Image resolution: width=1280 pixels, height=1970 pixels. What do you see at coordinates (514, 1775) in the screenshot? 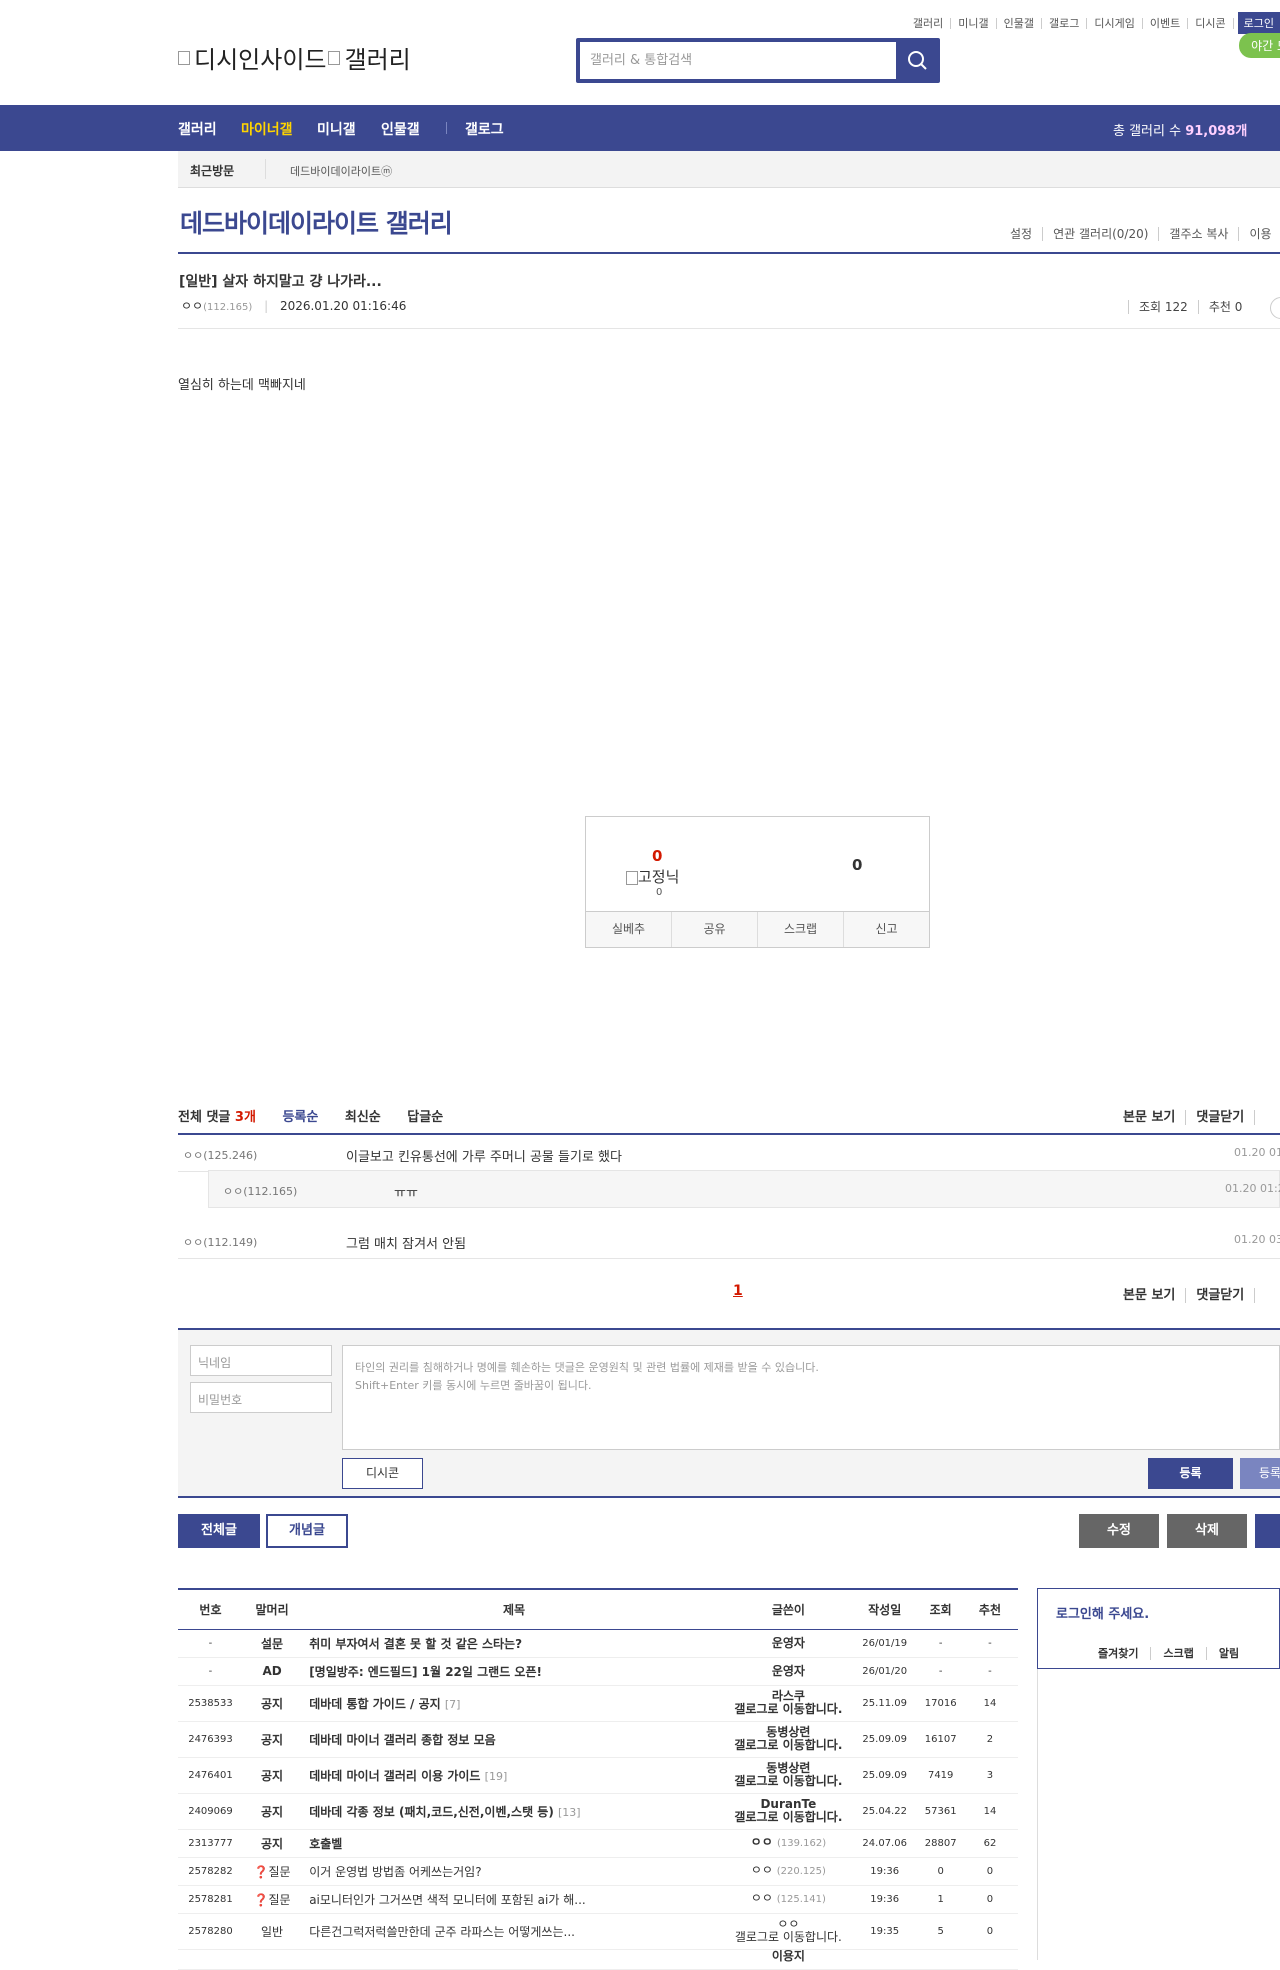
I see `row-title: 데바데 마이너 갤러리 이용 가이드 [19]` at bounding box center [514, 1775].